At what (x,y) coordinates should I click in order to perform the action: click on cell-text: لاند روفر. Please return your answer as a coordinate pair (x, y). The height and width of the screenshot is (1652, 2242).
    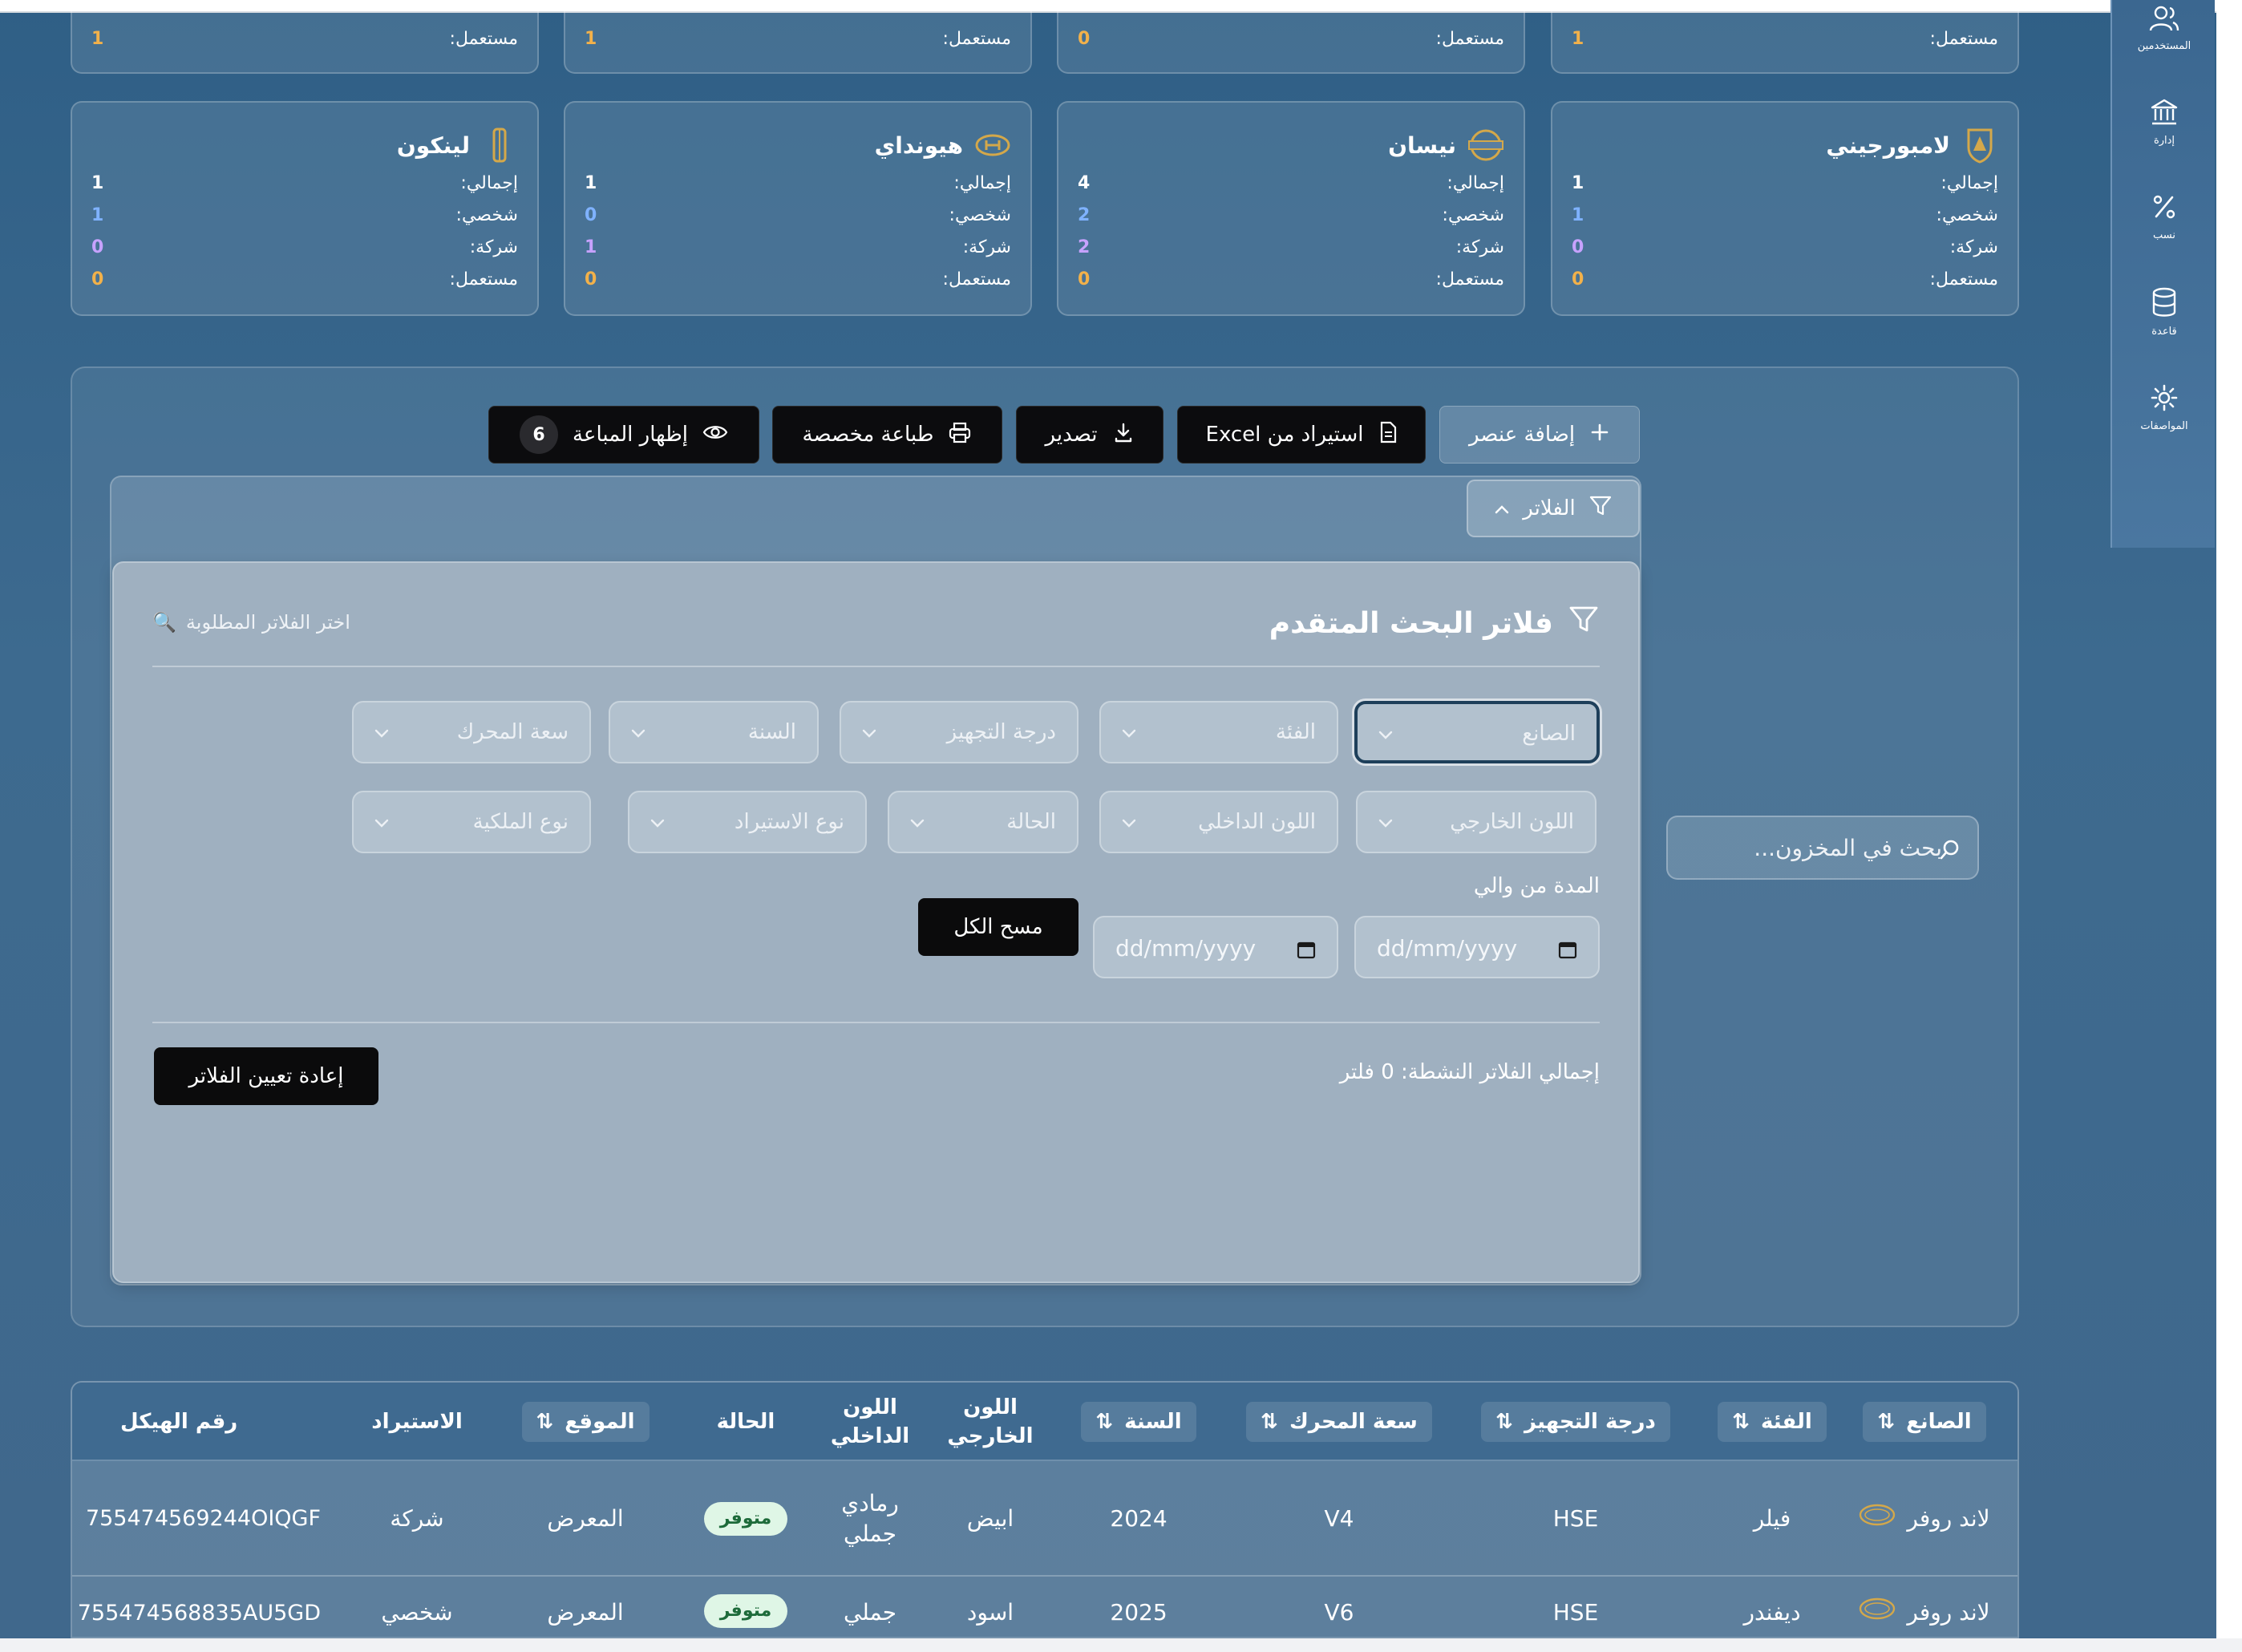
    Looking at the image, I should click on (1948, 1519).